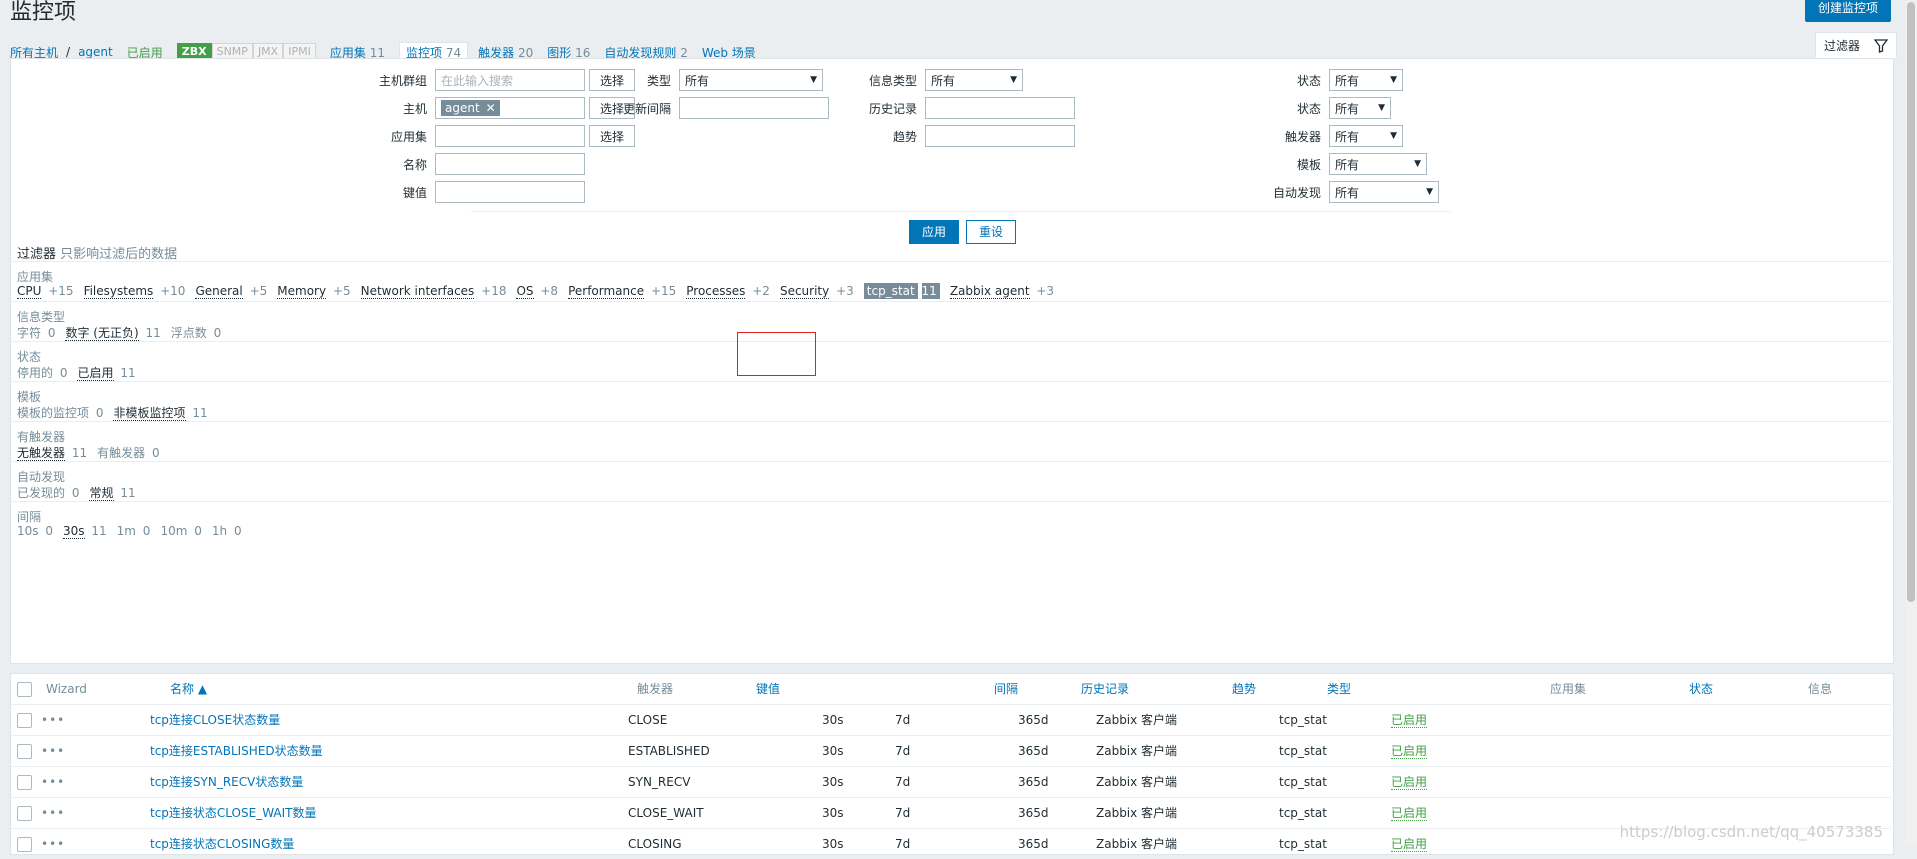 This screenshot has height=859, width=1917. What do you see at coordinates (1006, 689) in the screenshot?
I see `col-interval: 间隔` at bounding box center [1006, 689].